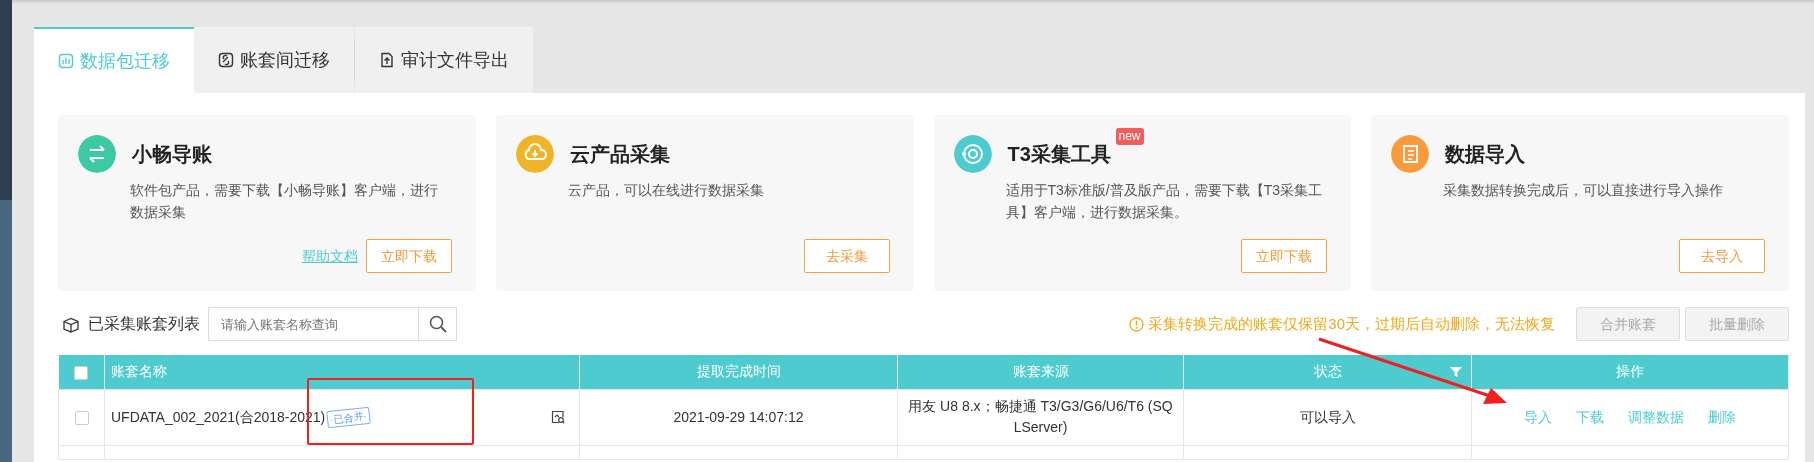  What do you see at coordinates (534, 154) in the screenshot?
I see `cloud-download-icon` at bounding box center [534, 154].